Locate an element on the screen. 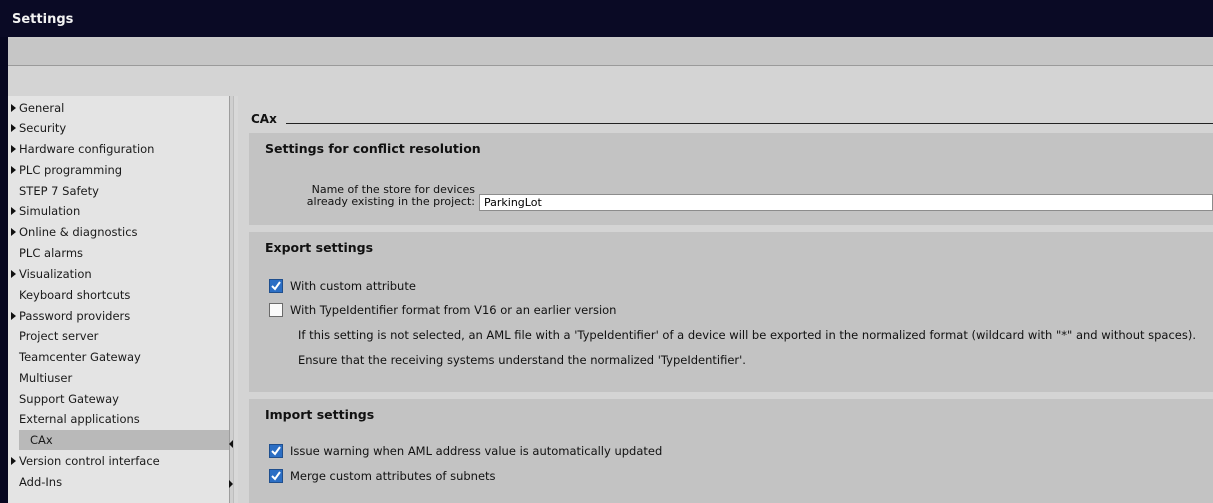 This screenshot has width=1213, height=503. nav-item-plc-alarms: PLC alarms is located at coordinates (118, 253).